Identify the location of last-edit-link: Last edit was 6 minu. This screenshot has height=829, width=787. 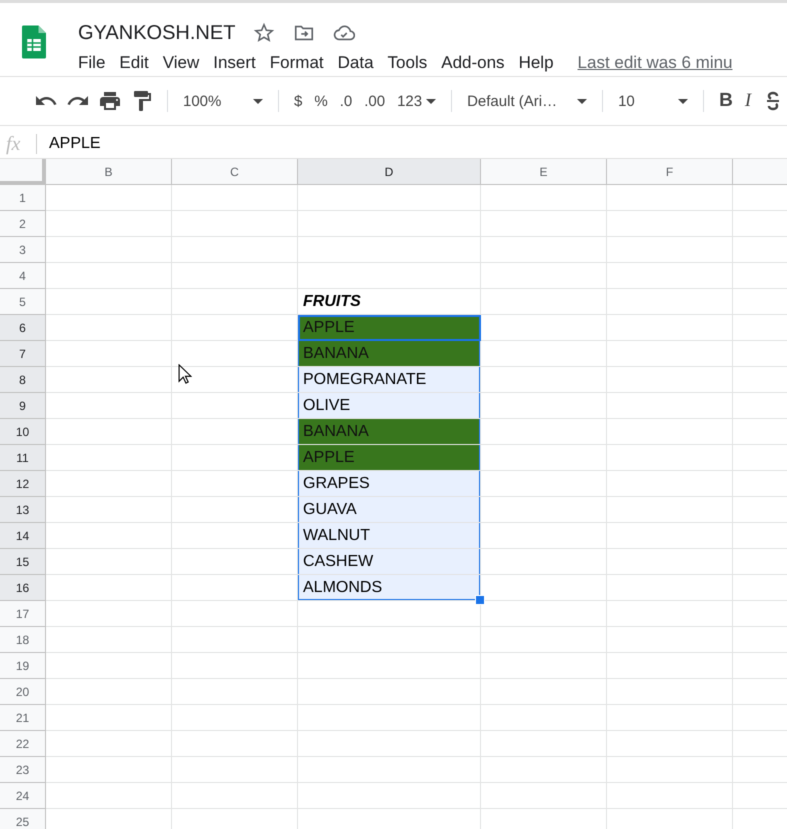
(655, 63).